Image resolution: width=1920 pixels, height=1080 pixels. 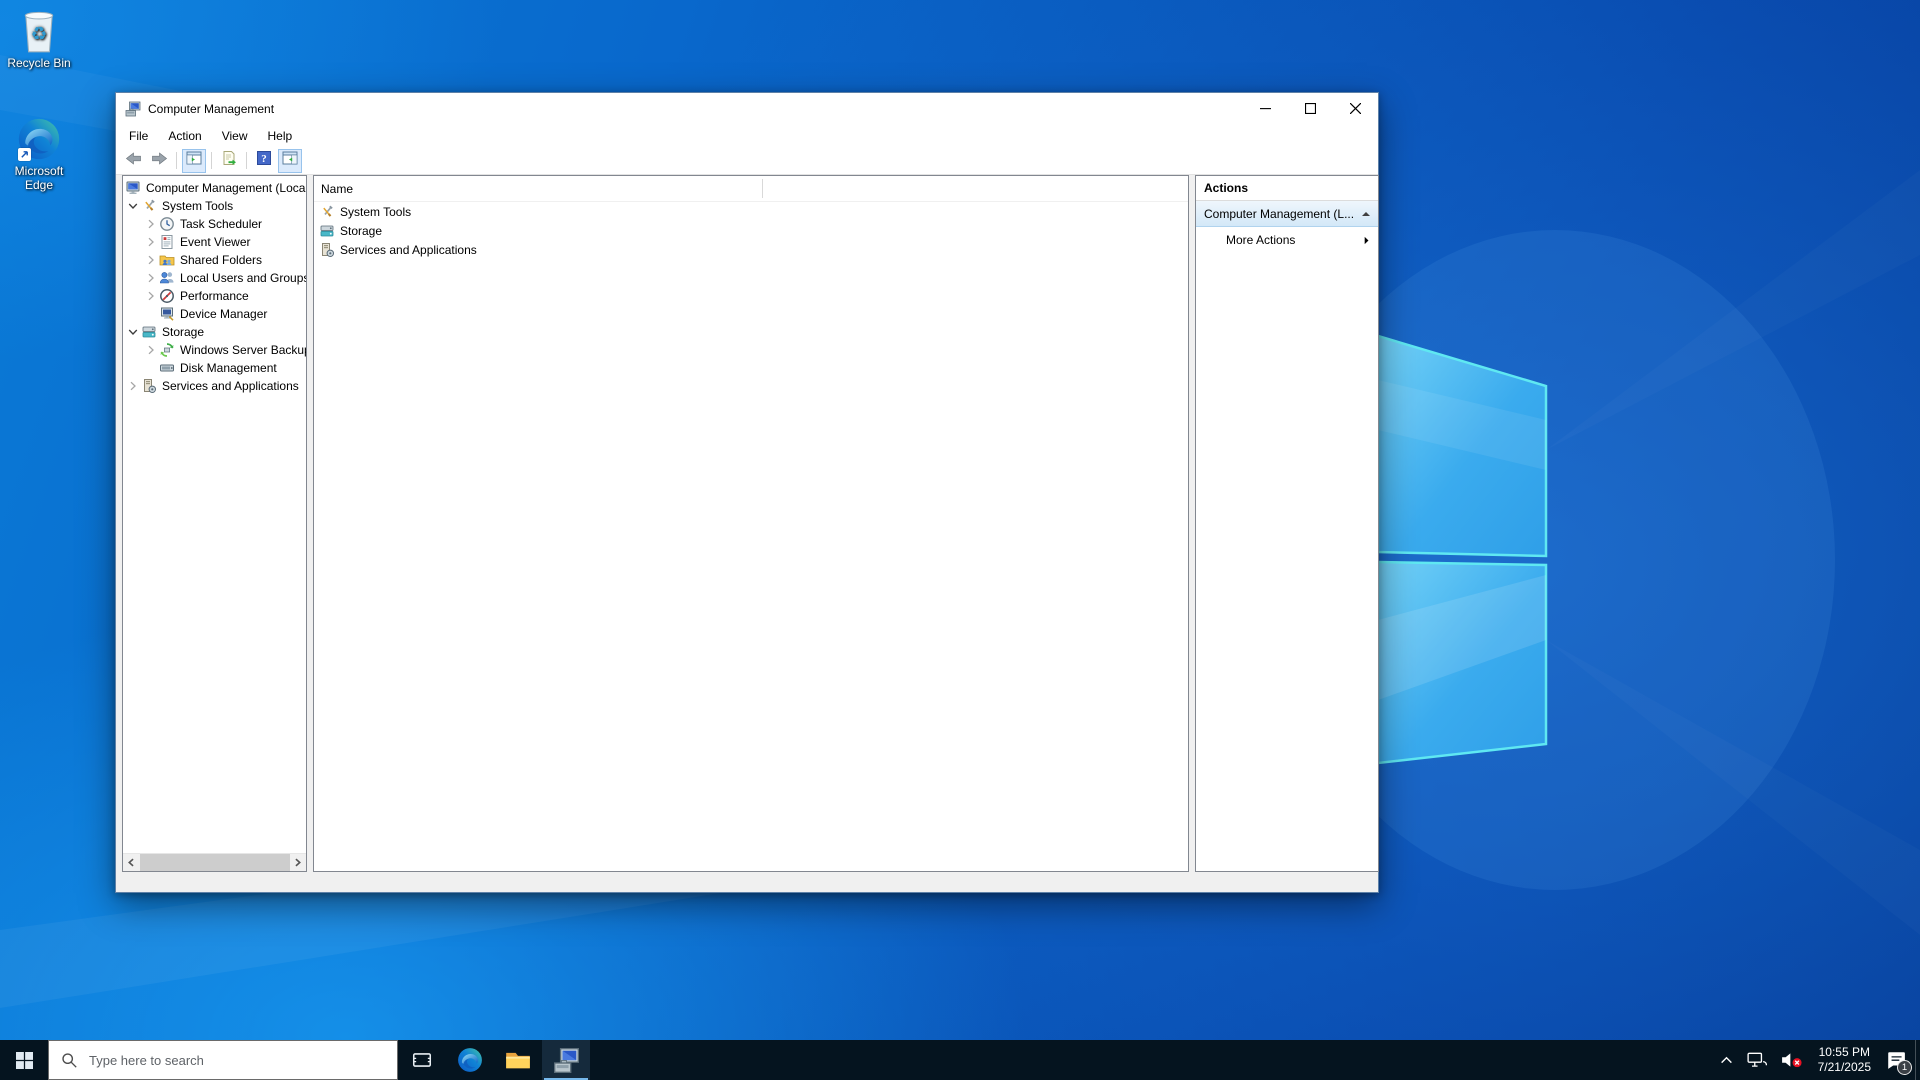 What do you see at coordinates (221, 260) in the screenshot?
I see `tree-item-label: Shared Folders` at bounding box center [221, 260].